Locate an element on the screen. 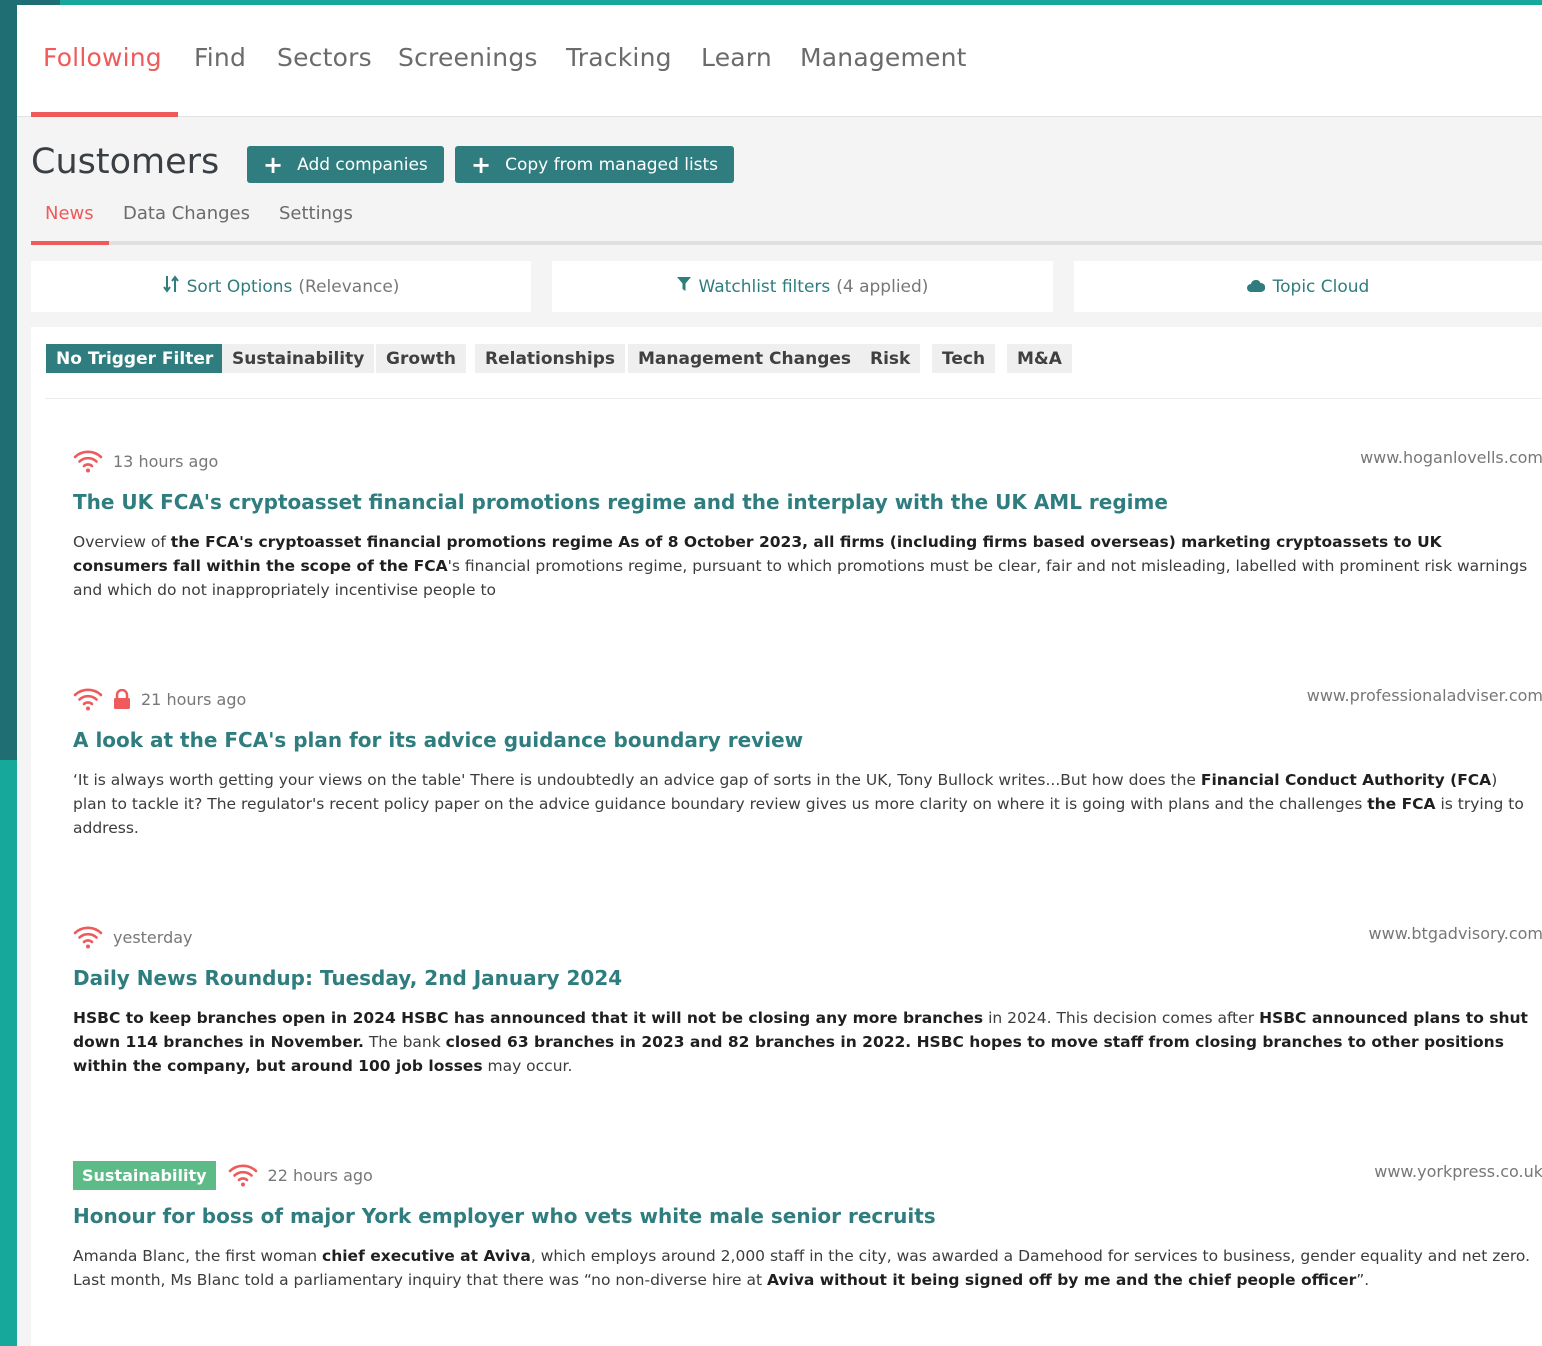  article-meta: Sustainability 22 hours ago is located at coordinates (223, 1175).